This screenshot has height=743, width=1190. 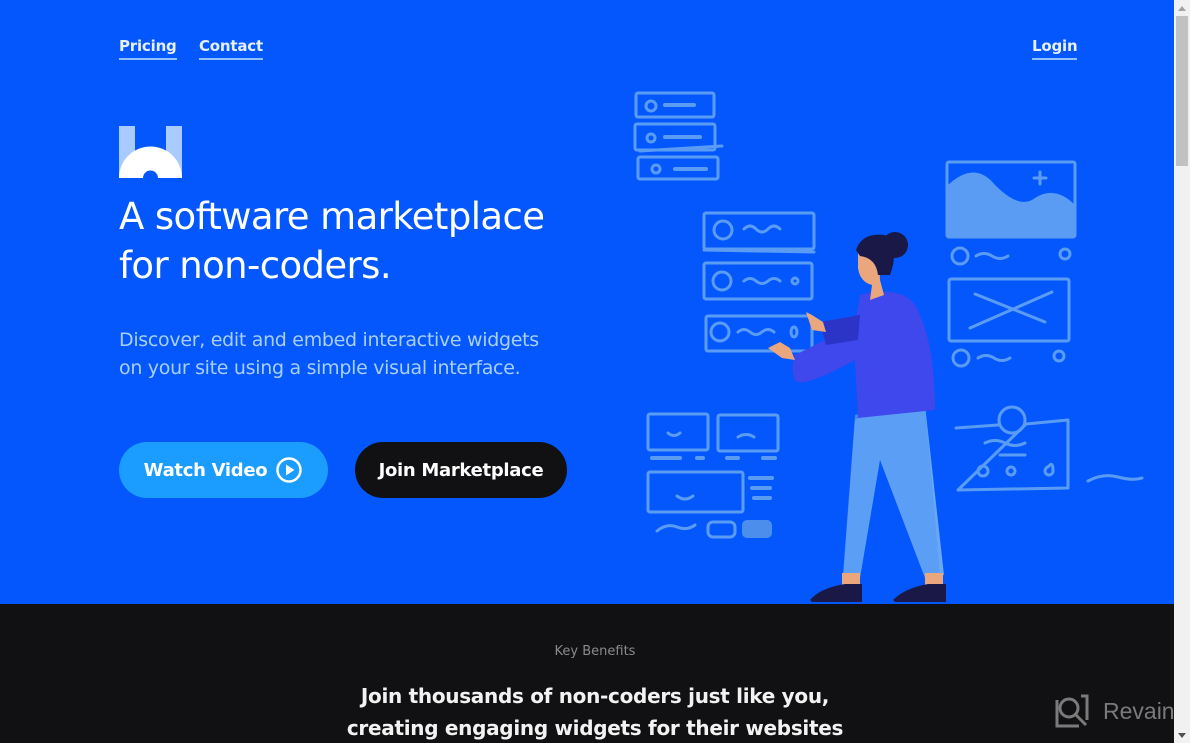 What do you see at coordinates (205, 470) in the screenshot?
I see `watch-video-label: Watch Video` at bounding box center [205, 470].